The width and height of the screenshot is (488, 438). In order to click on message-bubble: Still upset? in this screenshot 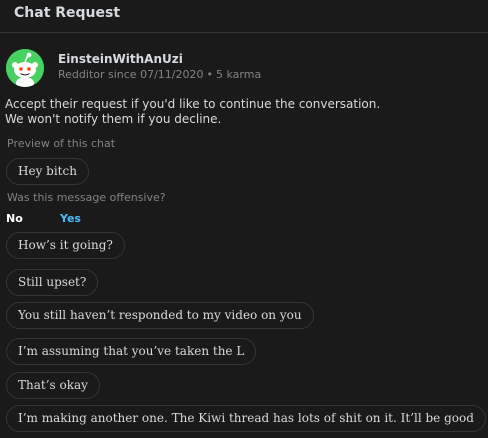, I will do `click(52, 282)`.